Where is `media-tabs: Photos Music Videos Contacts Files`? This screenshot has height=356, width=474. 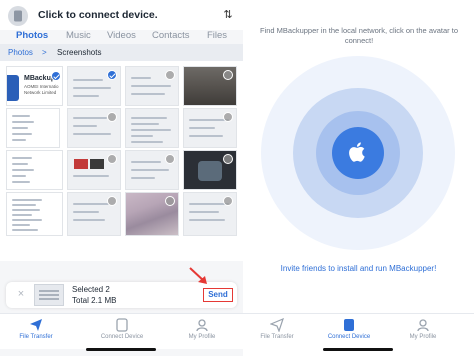 media-tabs: Photos Music Videos Contacts Files is located at coordinates (121, 37).